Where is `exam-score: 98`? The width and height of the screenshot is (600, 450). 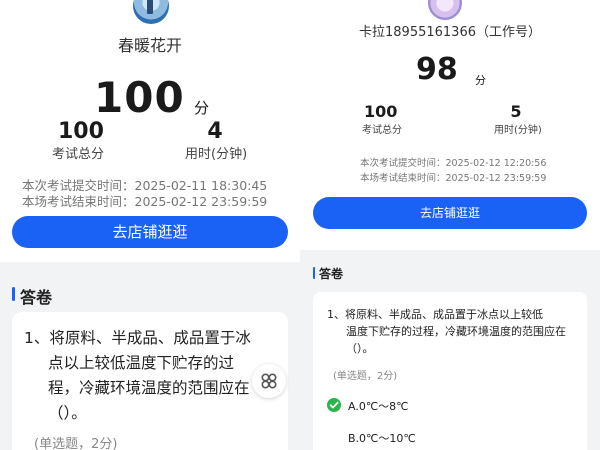
exam-score: 98 is located at coordinates (437, 69).